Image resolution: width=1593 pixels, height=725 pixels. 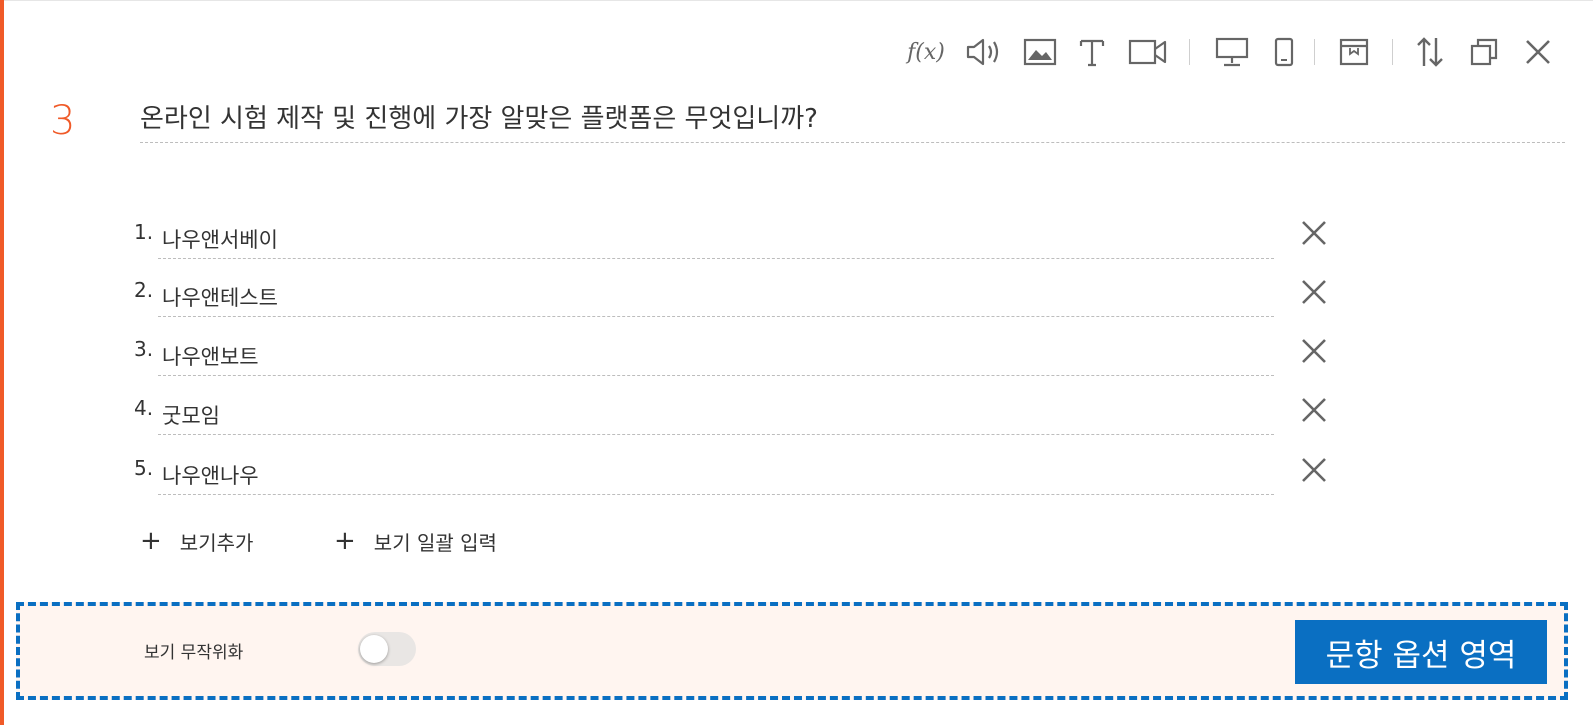 I want to click on option-row: 1. 나우앤서베이, so click(x=704, y=241).